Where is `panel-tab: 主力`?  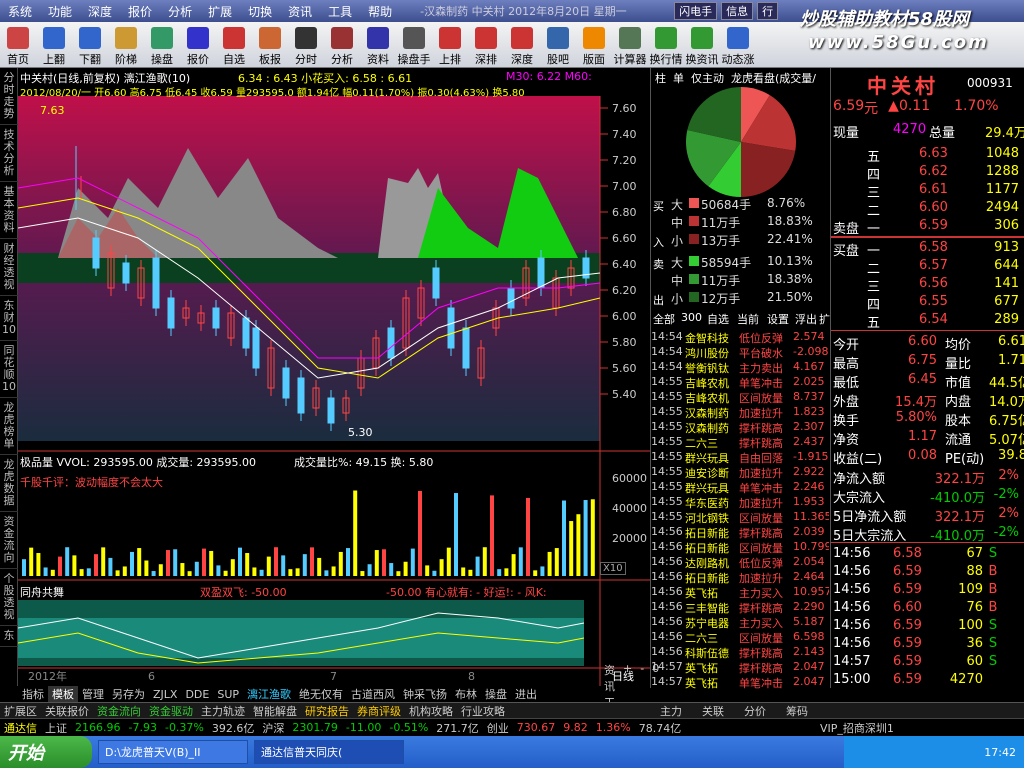 panel-tab: 主力 is located at coordinates (677, 711).